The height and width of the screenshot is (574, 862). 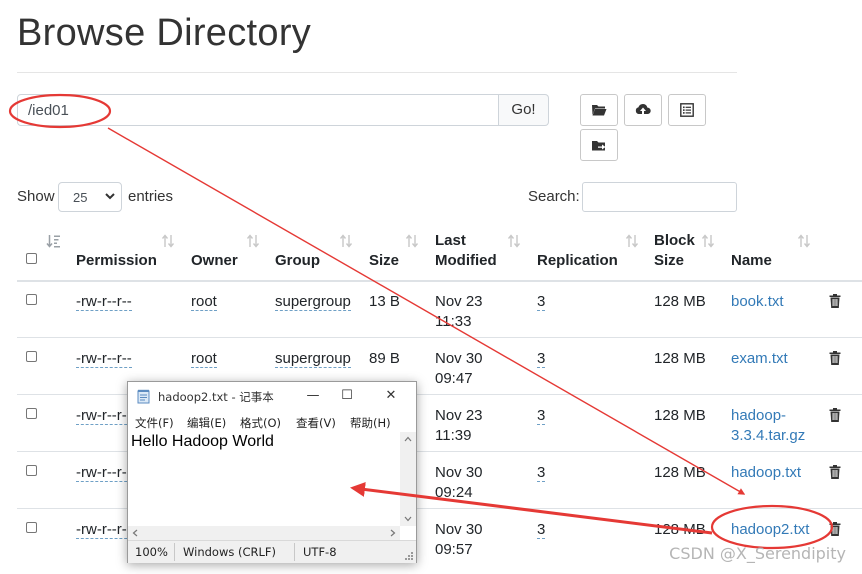 I want to click on header-name: Name, so click(x=751, y=261).